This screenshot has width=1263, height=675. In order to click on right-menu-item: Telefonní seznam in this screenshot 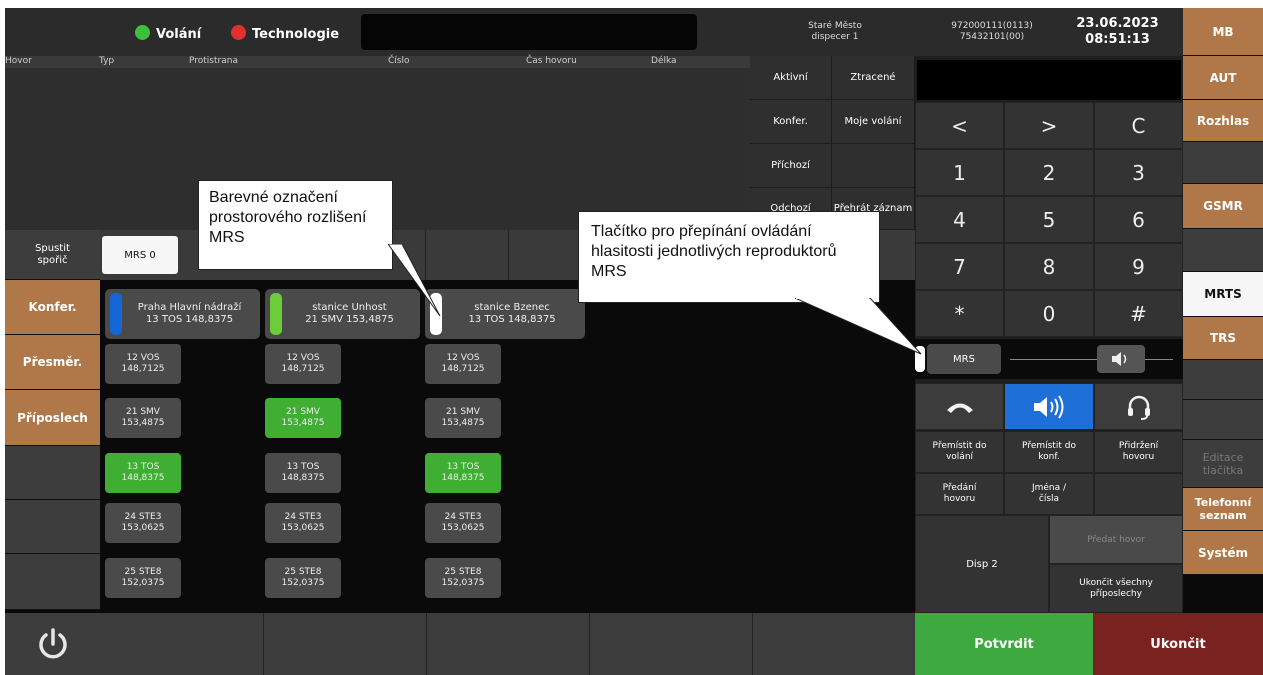, I will do `click(1223, 509)`.